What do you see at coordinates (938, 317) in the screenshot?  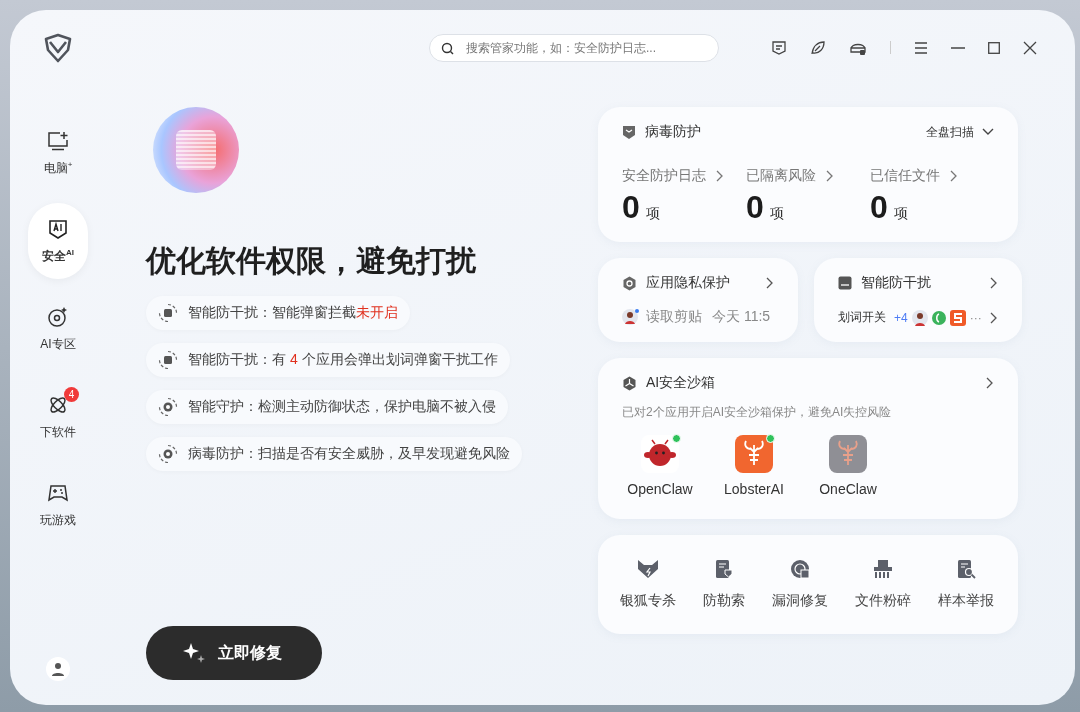 I see `circle-app-icon` at bounding box center [938, 317].